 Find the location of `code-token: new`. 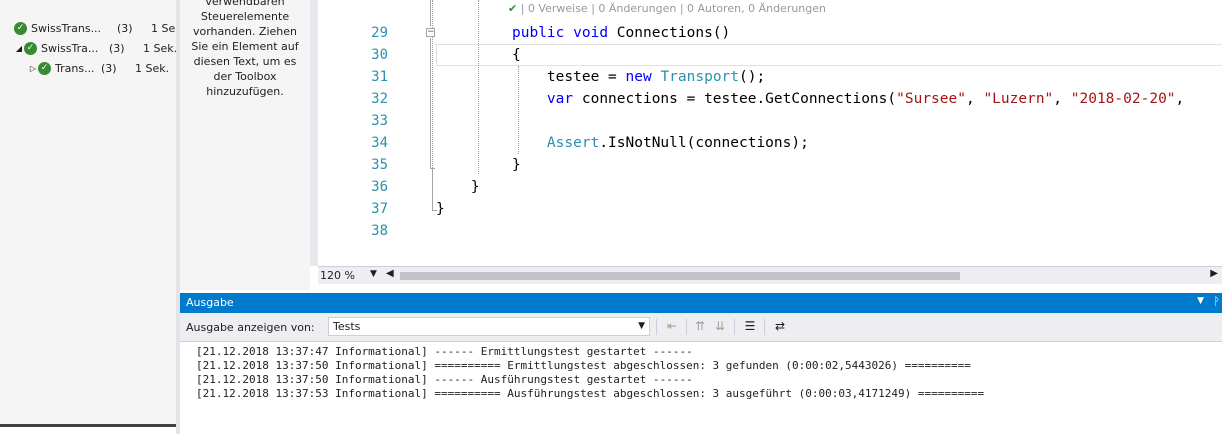

code-token: new is located at coordinates (638, 77).